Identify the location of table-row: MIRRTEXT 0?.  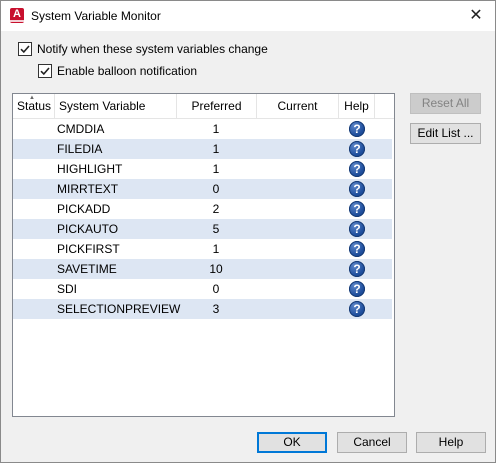
(202, 189).